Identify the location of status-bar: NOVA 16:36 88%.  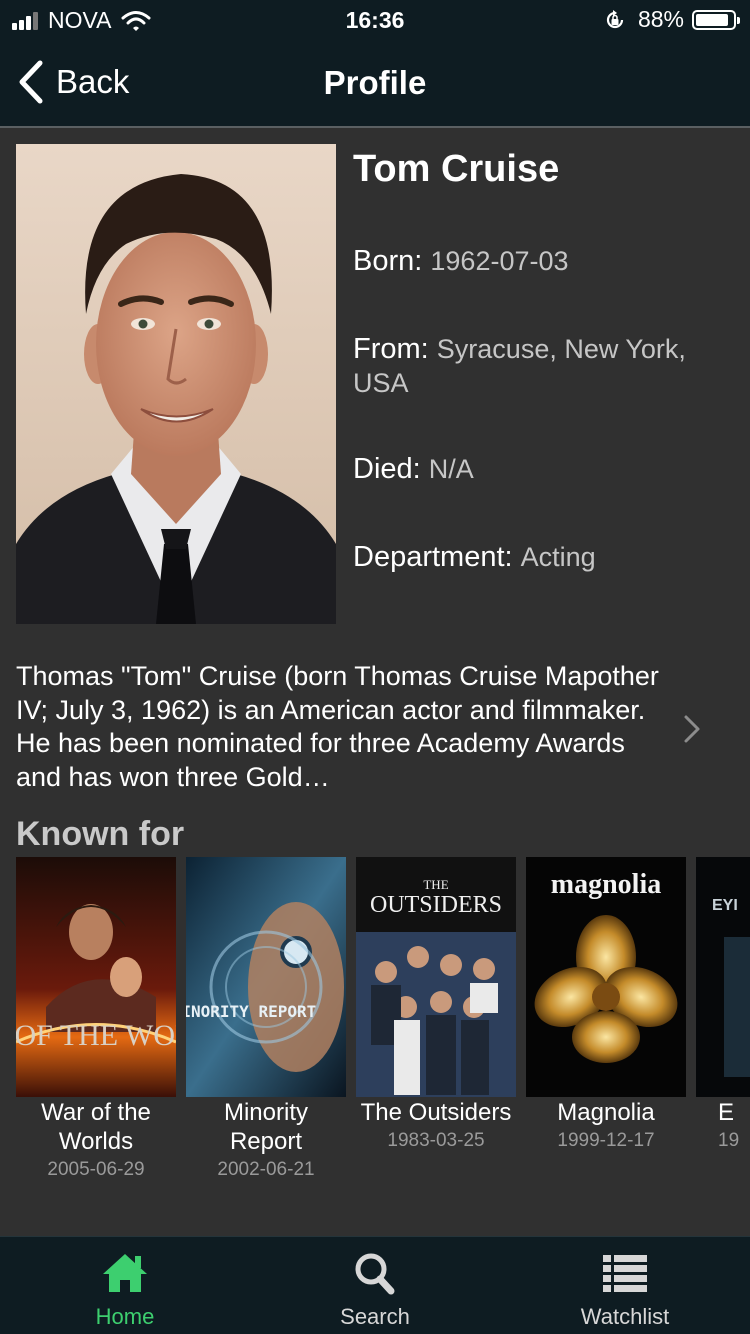
(375, 20).